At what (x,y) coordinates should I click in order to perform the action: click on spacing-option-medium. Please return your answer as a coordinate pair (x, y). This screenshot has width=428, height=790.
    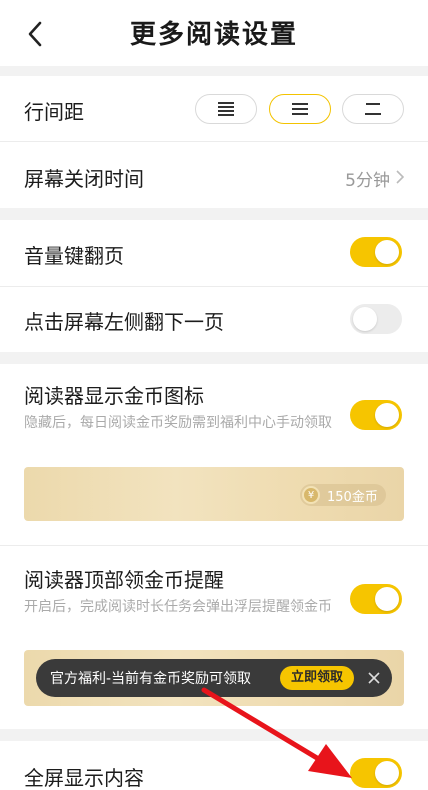
    Looking at the image, I should click on (300, 109).